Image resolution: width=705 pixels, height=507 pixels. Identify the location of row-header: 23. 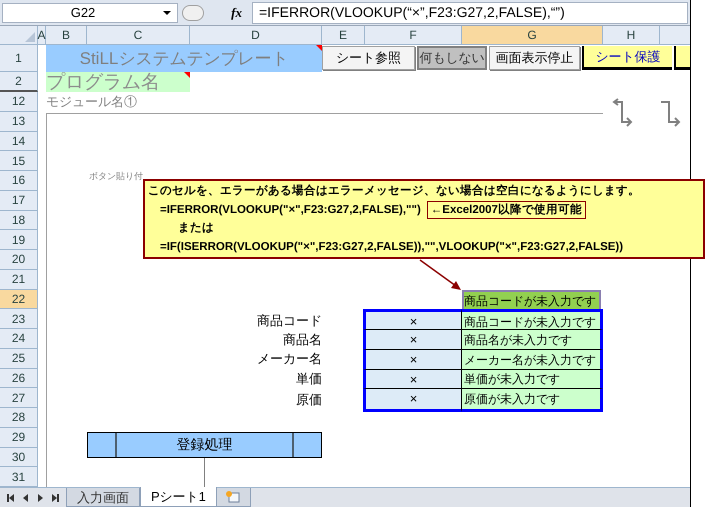
(19, 319).